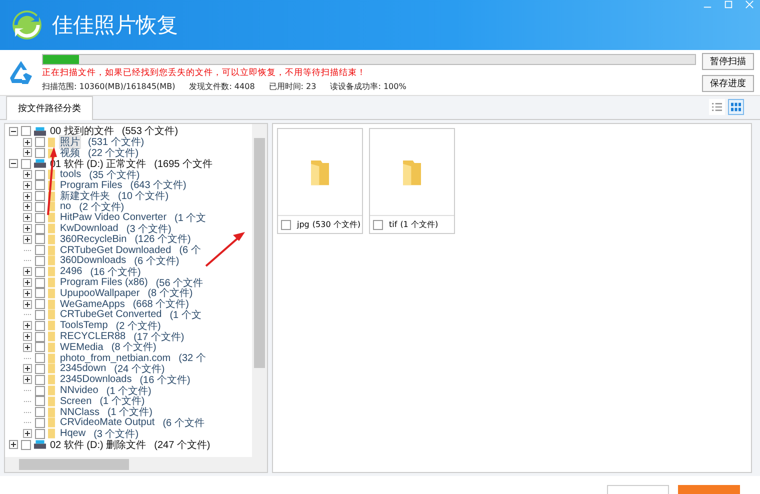 This screenshot has height=494, width=760. I want to click on tree-item: RECYCLER88, so click(93, 336).